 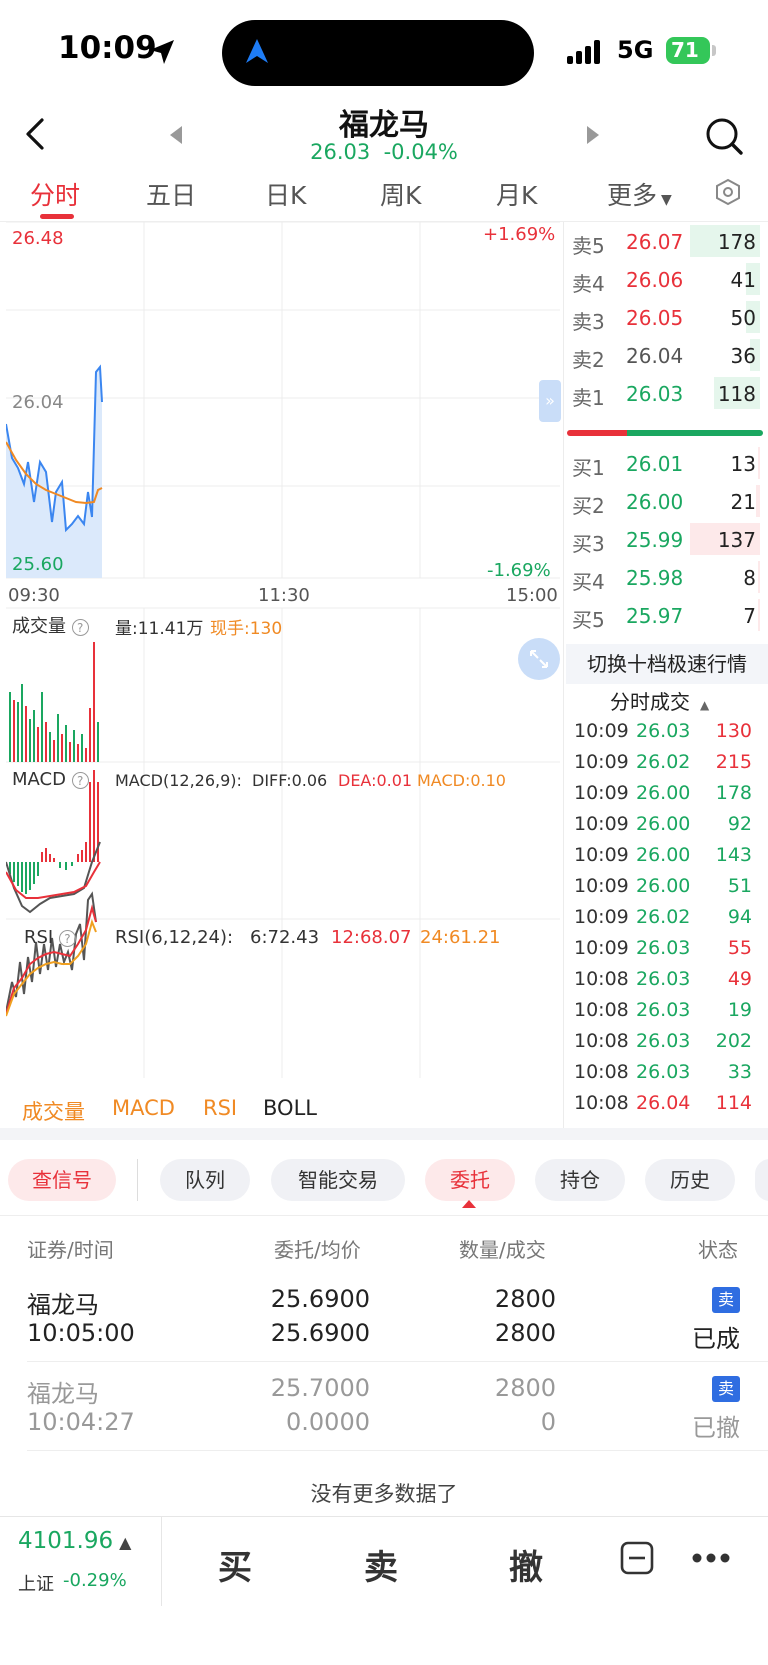 I want to click on tick-volume: 51, so click(x=739, y=886).